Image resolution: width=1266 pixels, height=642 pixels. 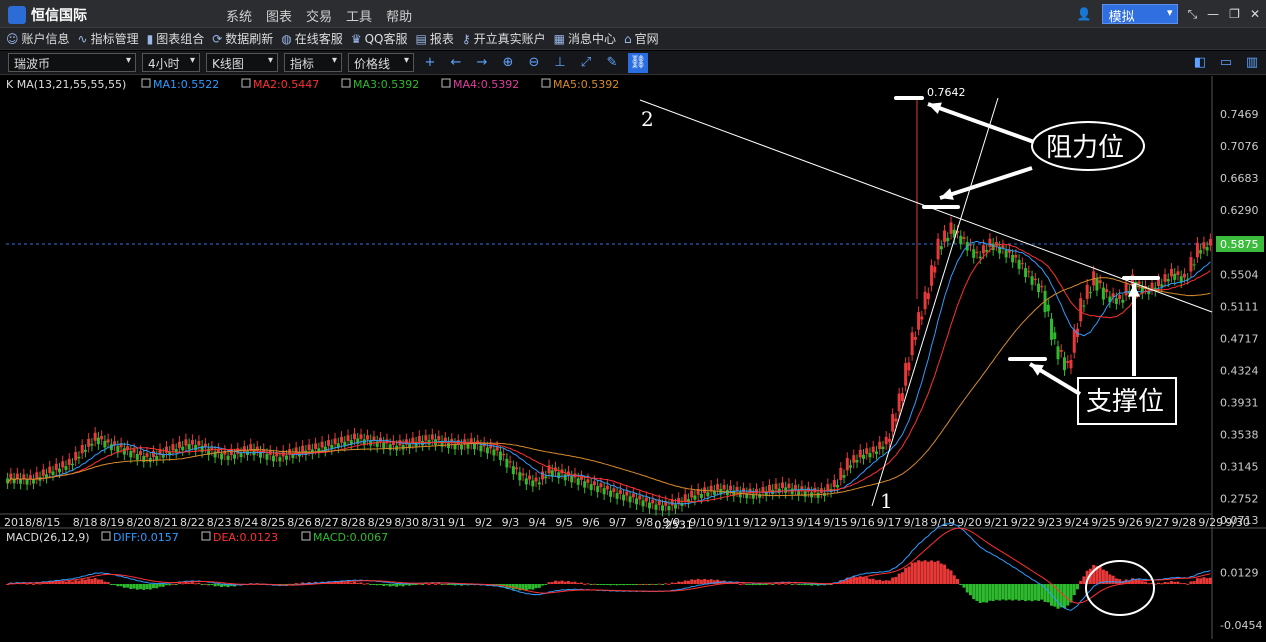 What do you see at coordinates (72, 62) in the screenshot?
I see `symbol-select: 瑞波币` at bounding box center [72, 62].